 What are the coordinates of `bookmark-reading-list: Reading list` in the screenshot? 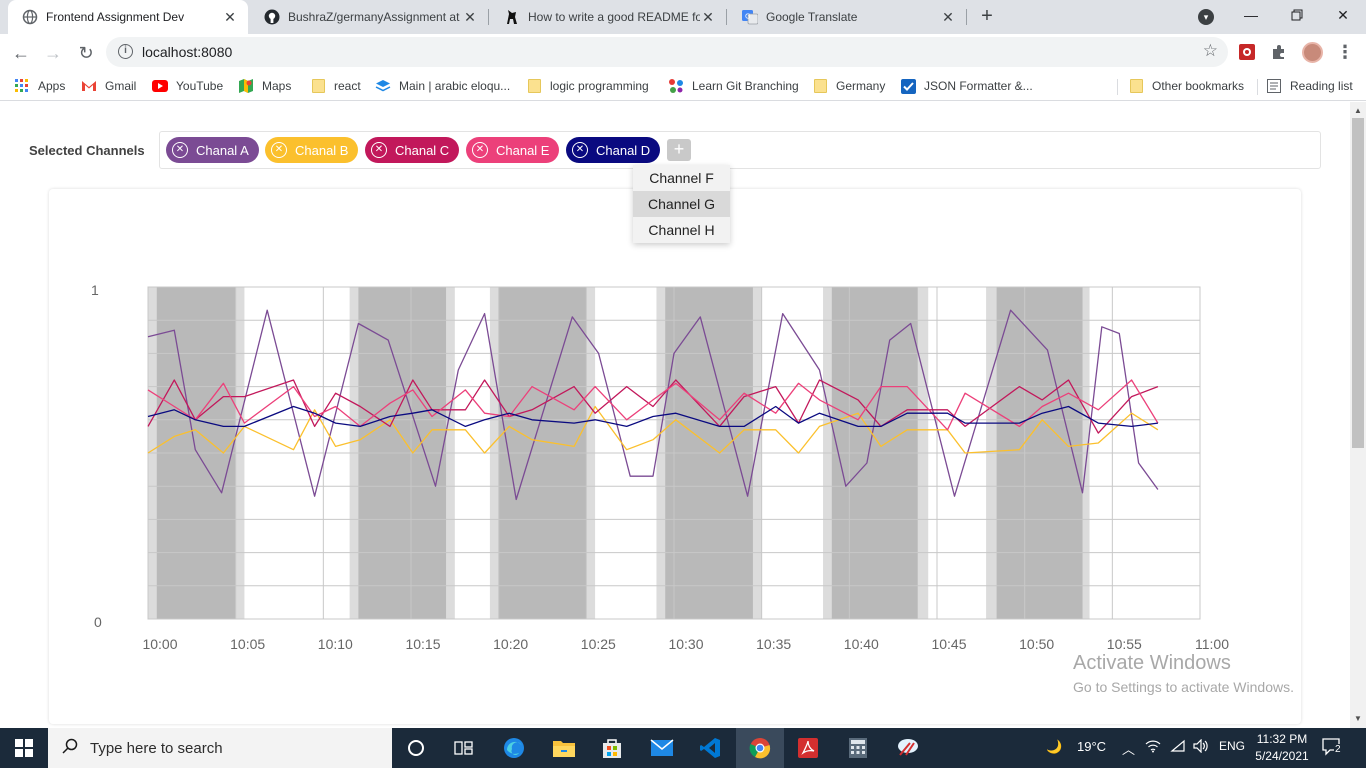 It's located at (1309, 86).